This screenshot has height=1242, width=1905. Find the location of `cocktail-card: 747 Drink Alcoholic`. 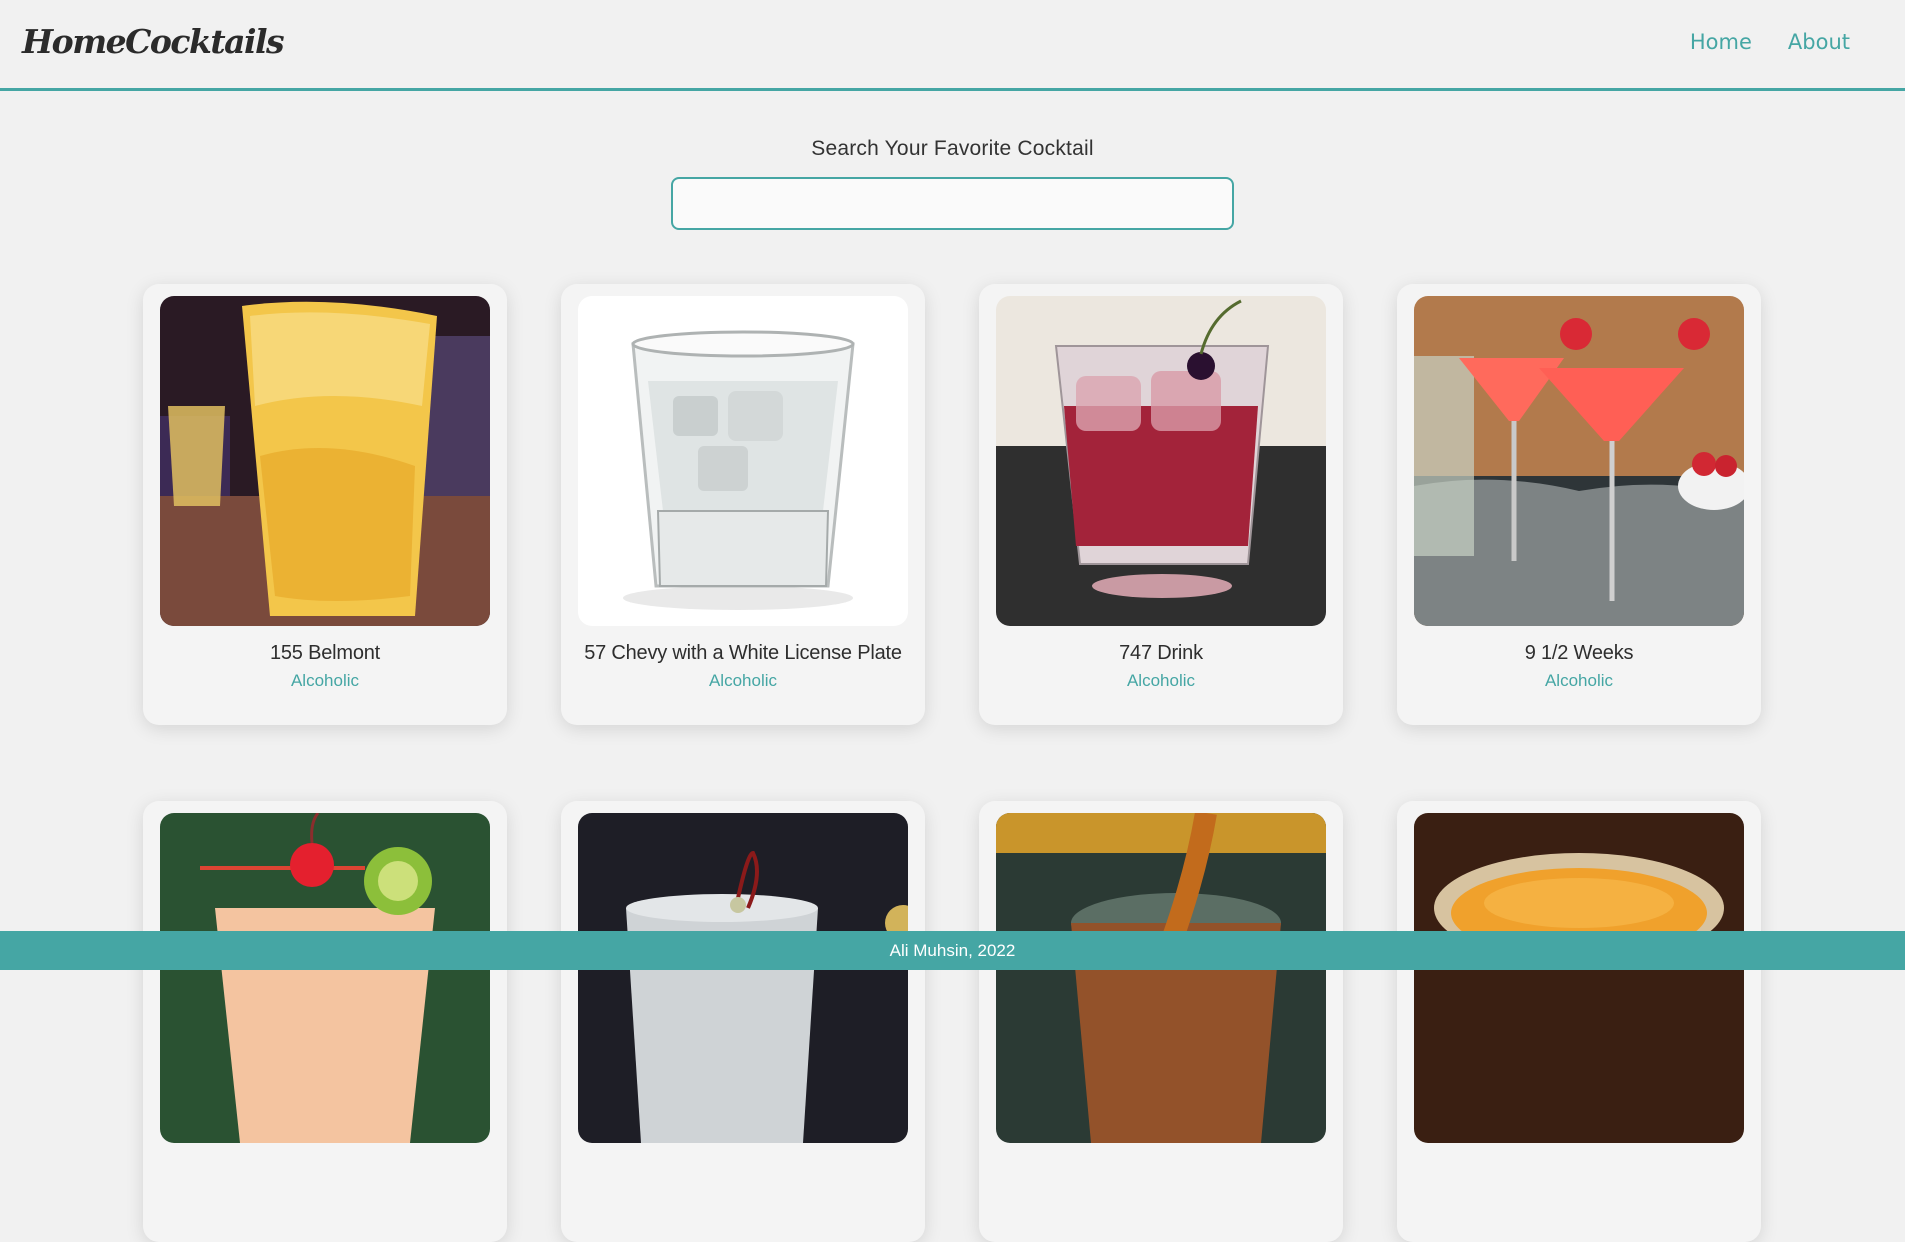

cocktail-card: 747 Drink Alcoholic is located at coordinates (1161, 504).